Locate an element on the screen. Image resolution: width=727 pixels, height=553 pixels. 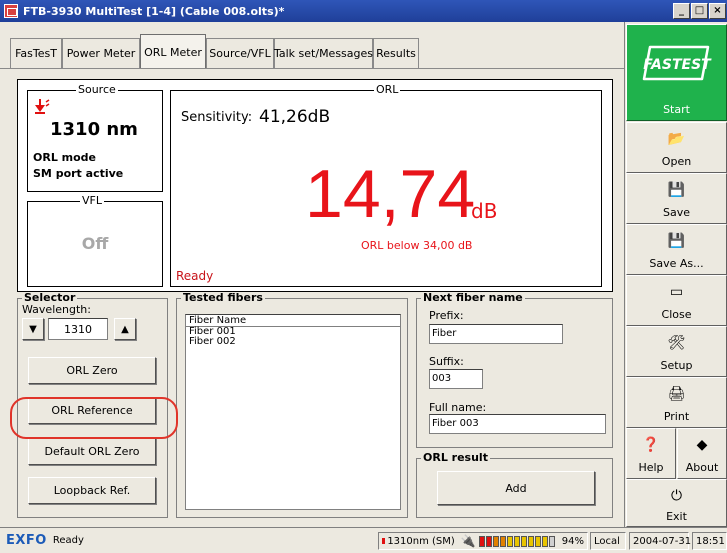
wavelength-down-button: ▼ is located at coordinates (33, 329).